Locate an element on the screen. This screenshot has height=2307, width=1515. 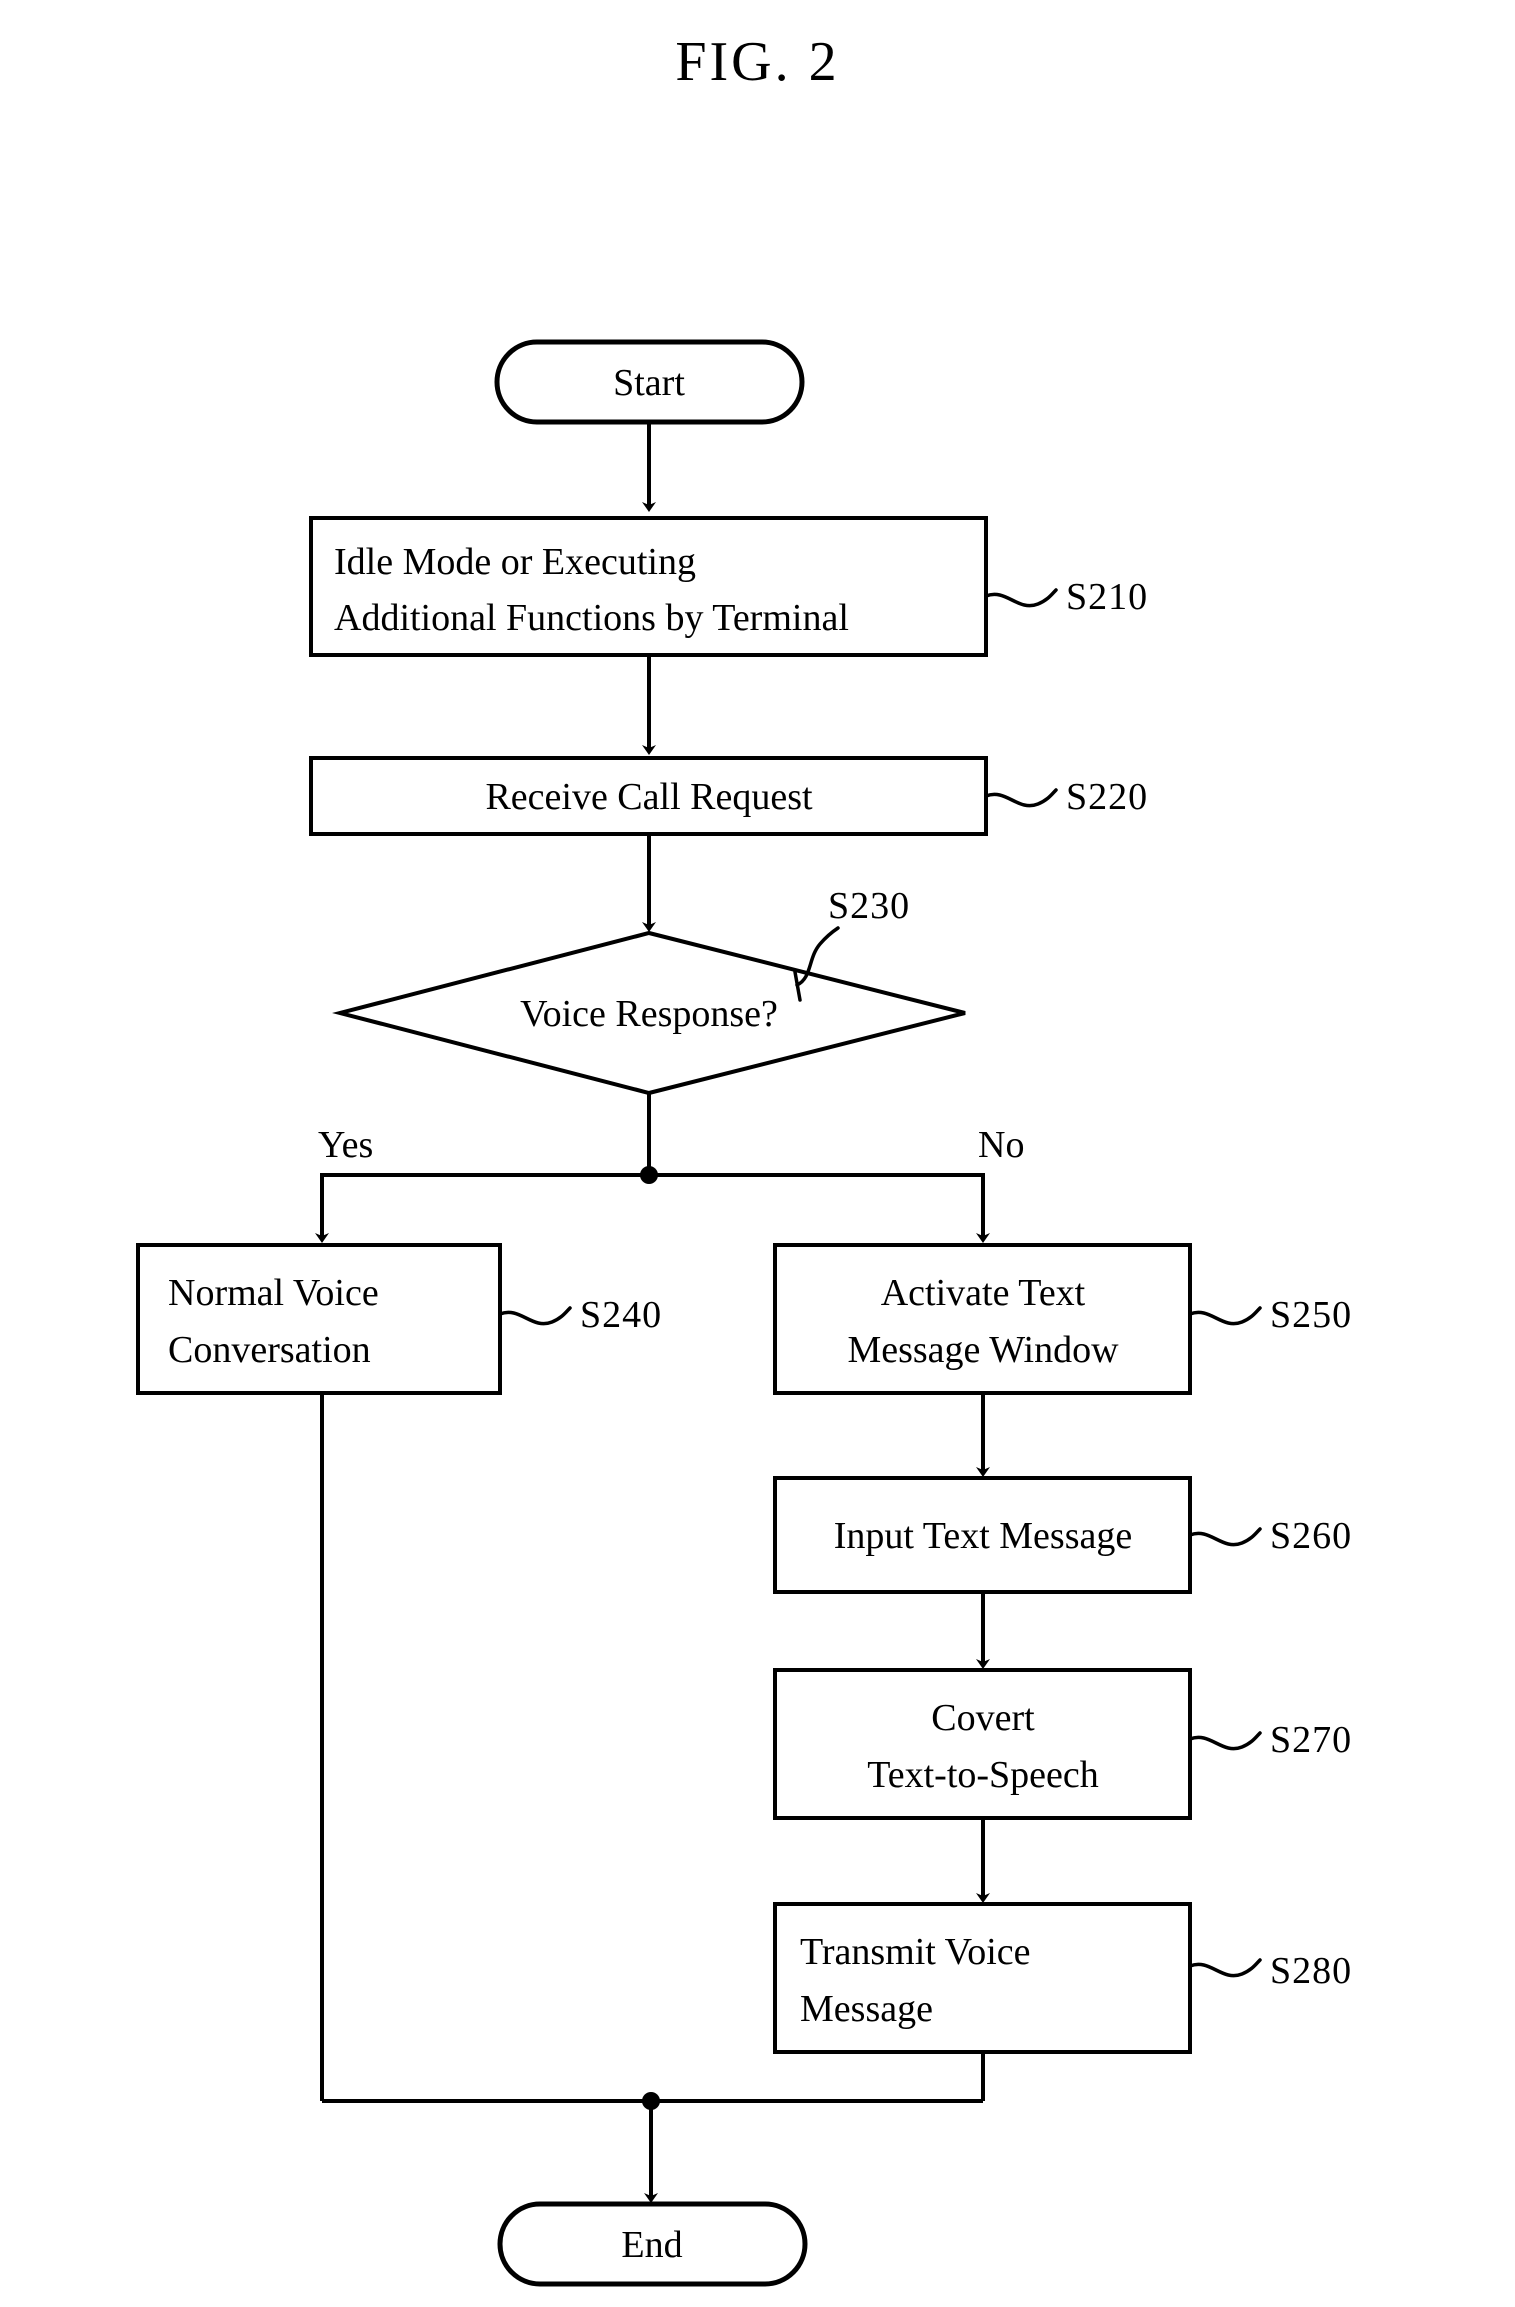
start-label: Start is located at coordinates (649, 383).